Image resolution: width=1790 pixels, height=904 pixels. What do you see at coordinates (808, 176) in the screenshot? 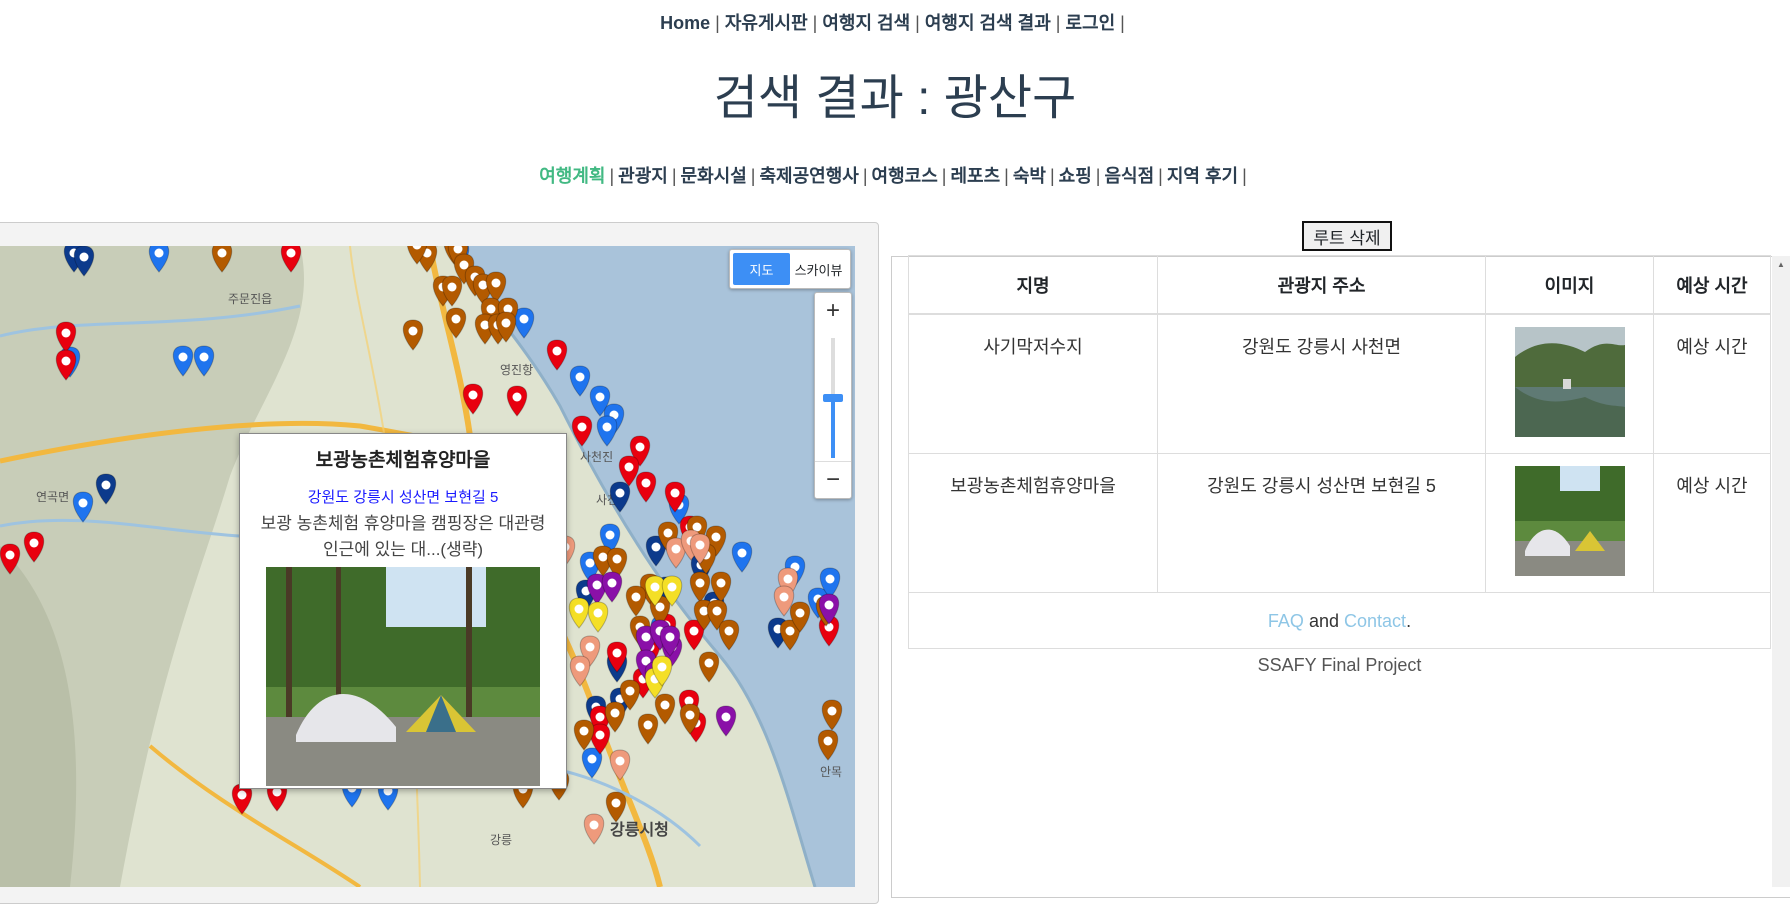
I see `category-festival: 축제공연행사` at bounding box center [808, 176].